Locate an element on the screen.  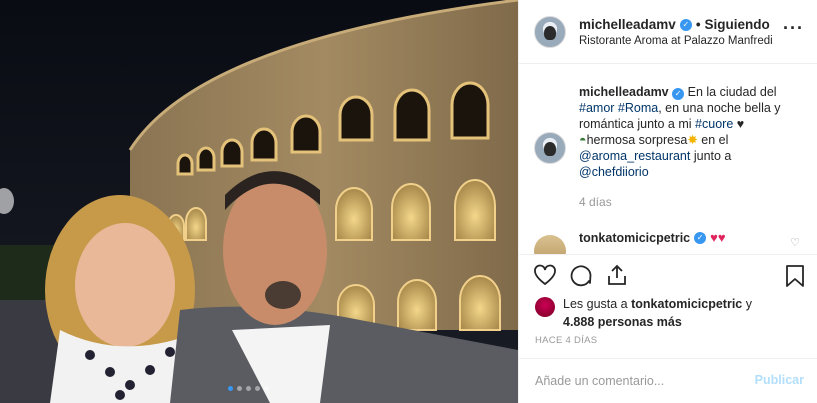
likes-count: 4.888 personas más is located at coordinates (622, 322).